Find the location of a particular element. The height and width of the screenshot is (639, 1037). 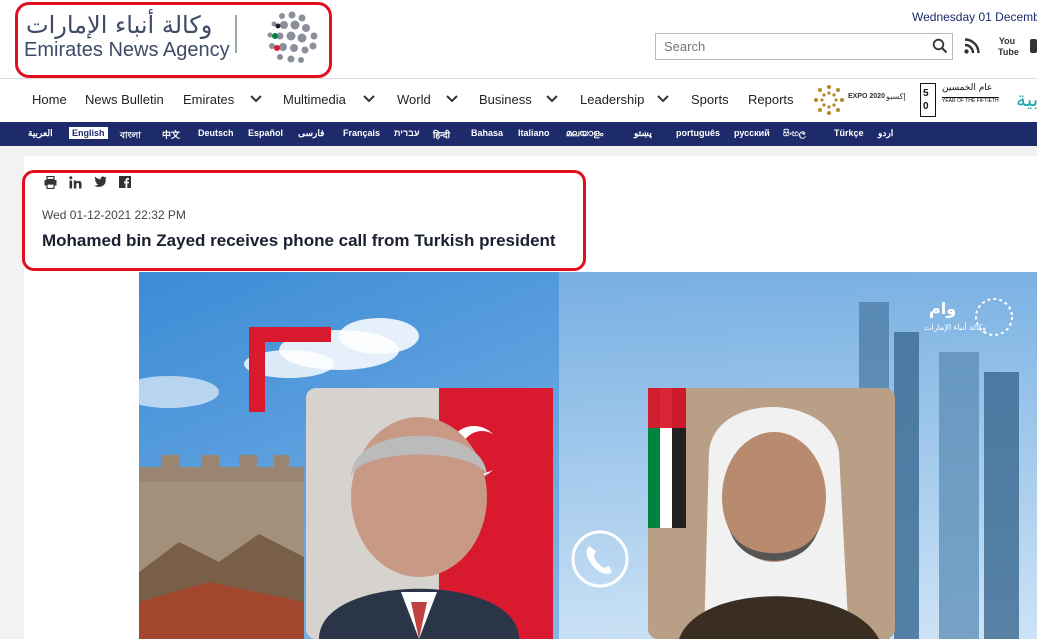

portrait-left-card is located at coordinates (429, 513).